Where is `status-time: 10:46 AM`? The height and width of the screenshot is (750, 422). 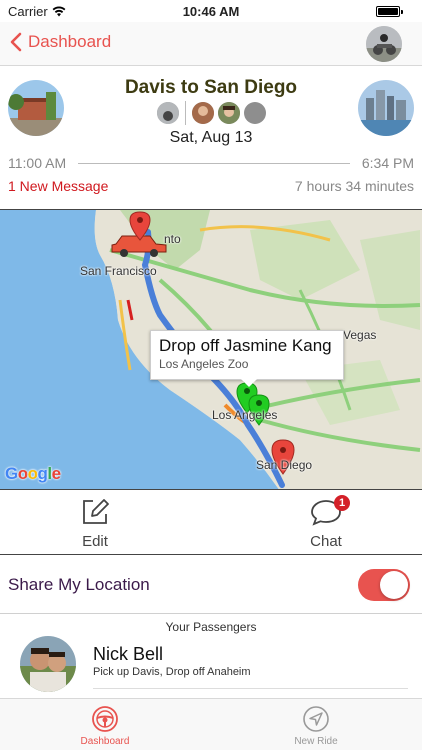 status-time: 10:46 AM is located at coordinates (211, 11).